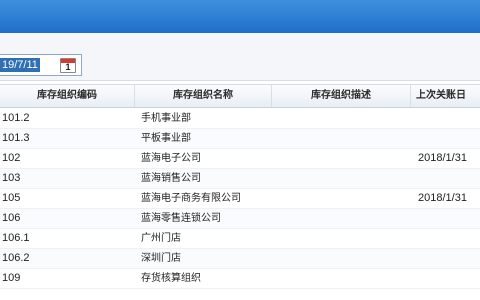  What do you see at coordinates (171, 178) in the screenshot?
I see `cell-org-name: 蓝海销售公司` at bounding box center [171, 178].